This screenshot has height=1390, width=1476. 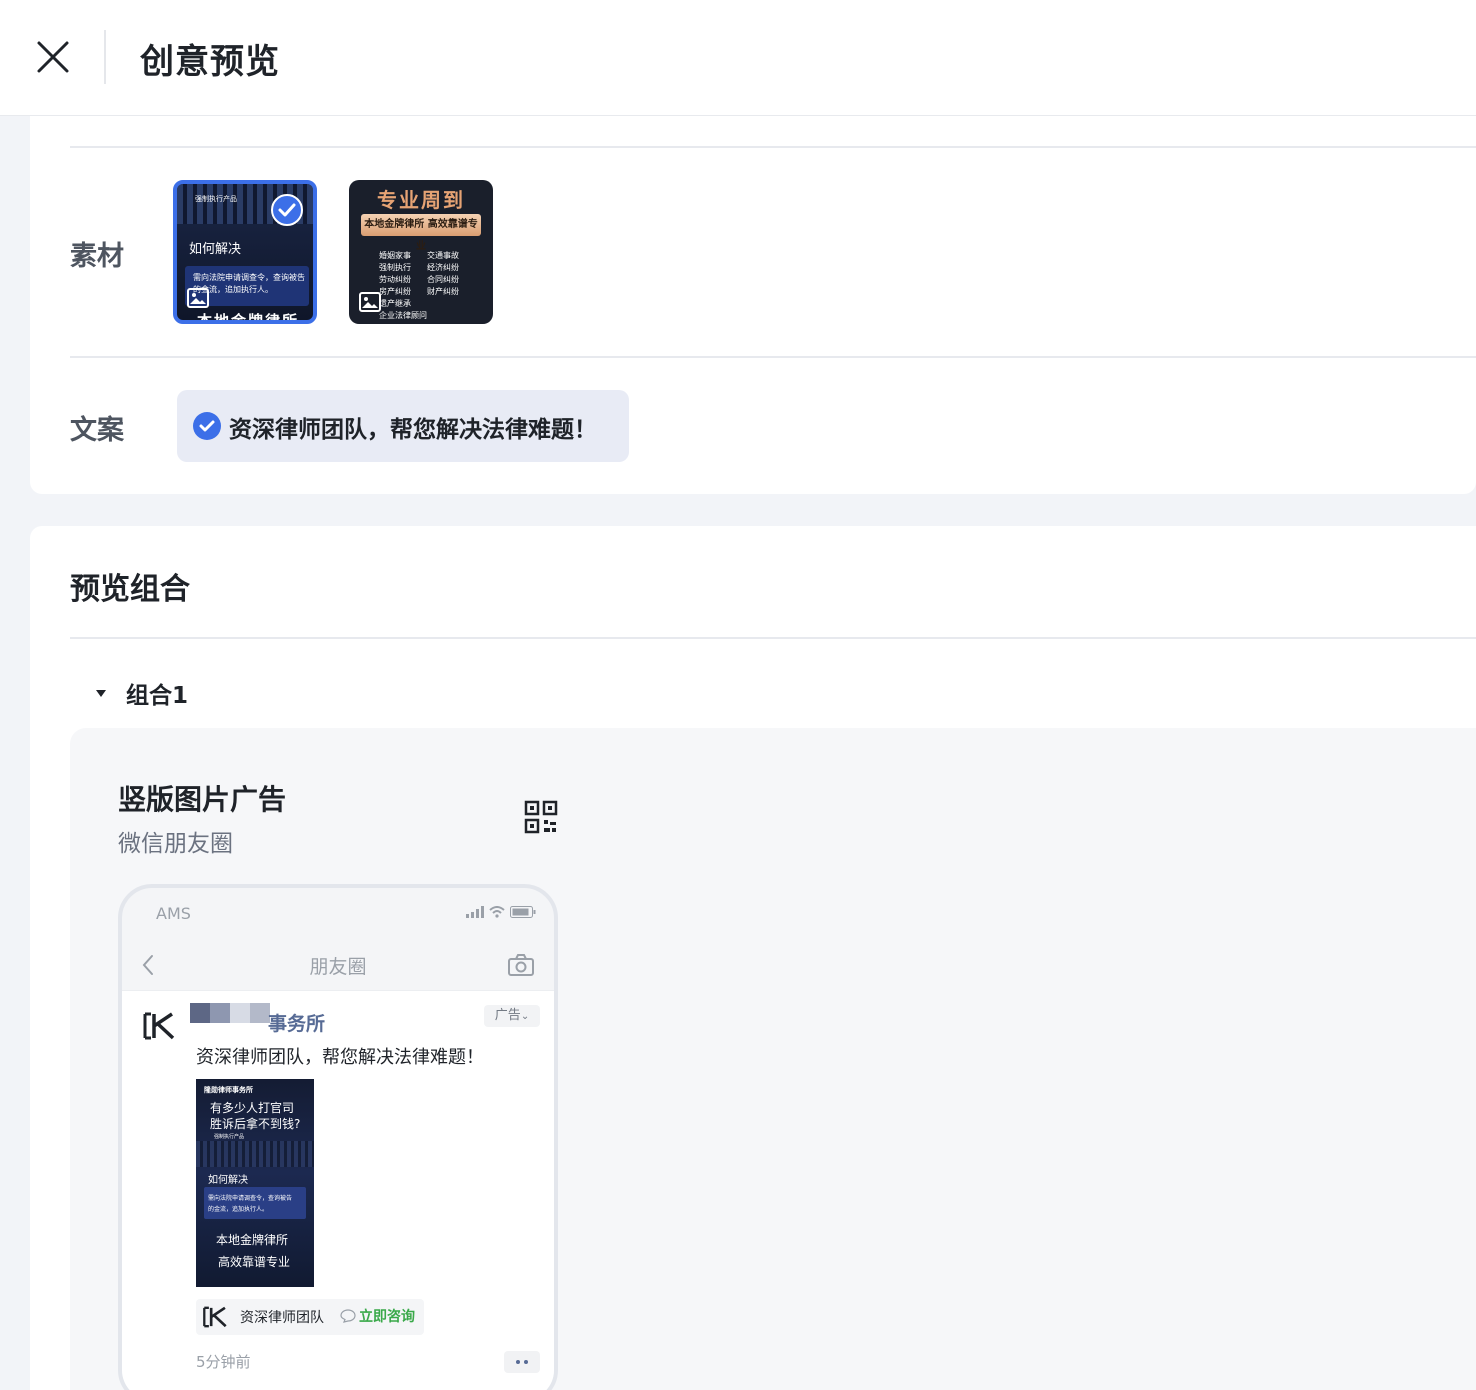 What do you see at coordinates (248, 318) in the screenshot?
I see `thumbnail-text: 本地金牌律所` at bounding box center [248, 318].